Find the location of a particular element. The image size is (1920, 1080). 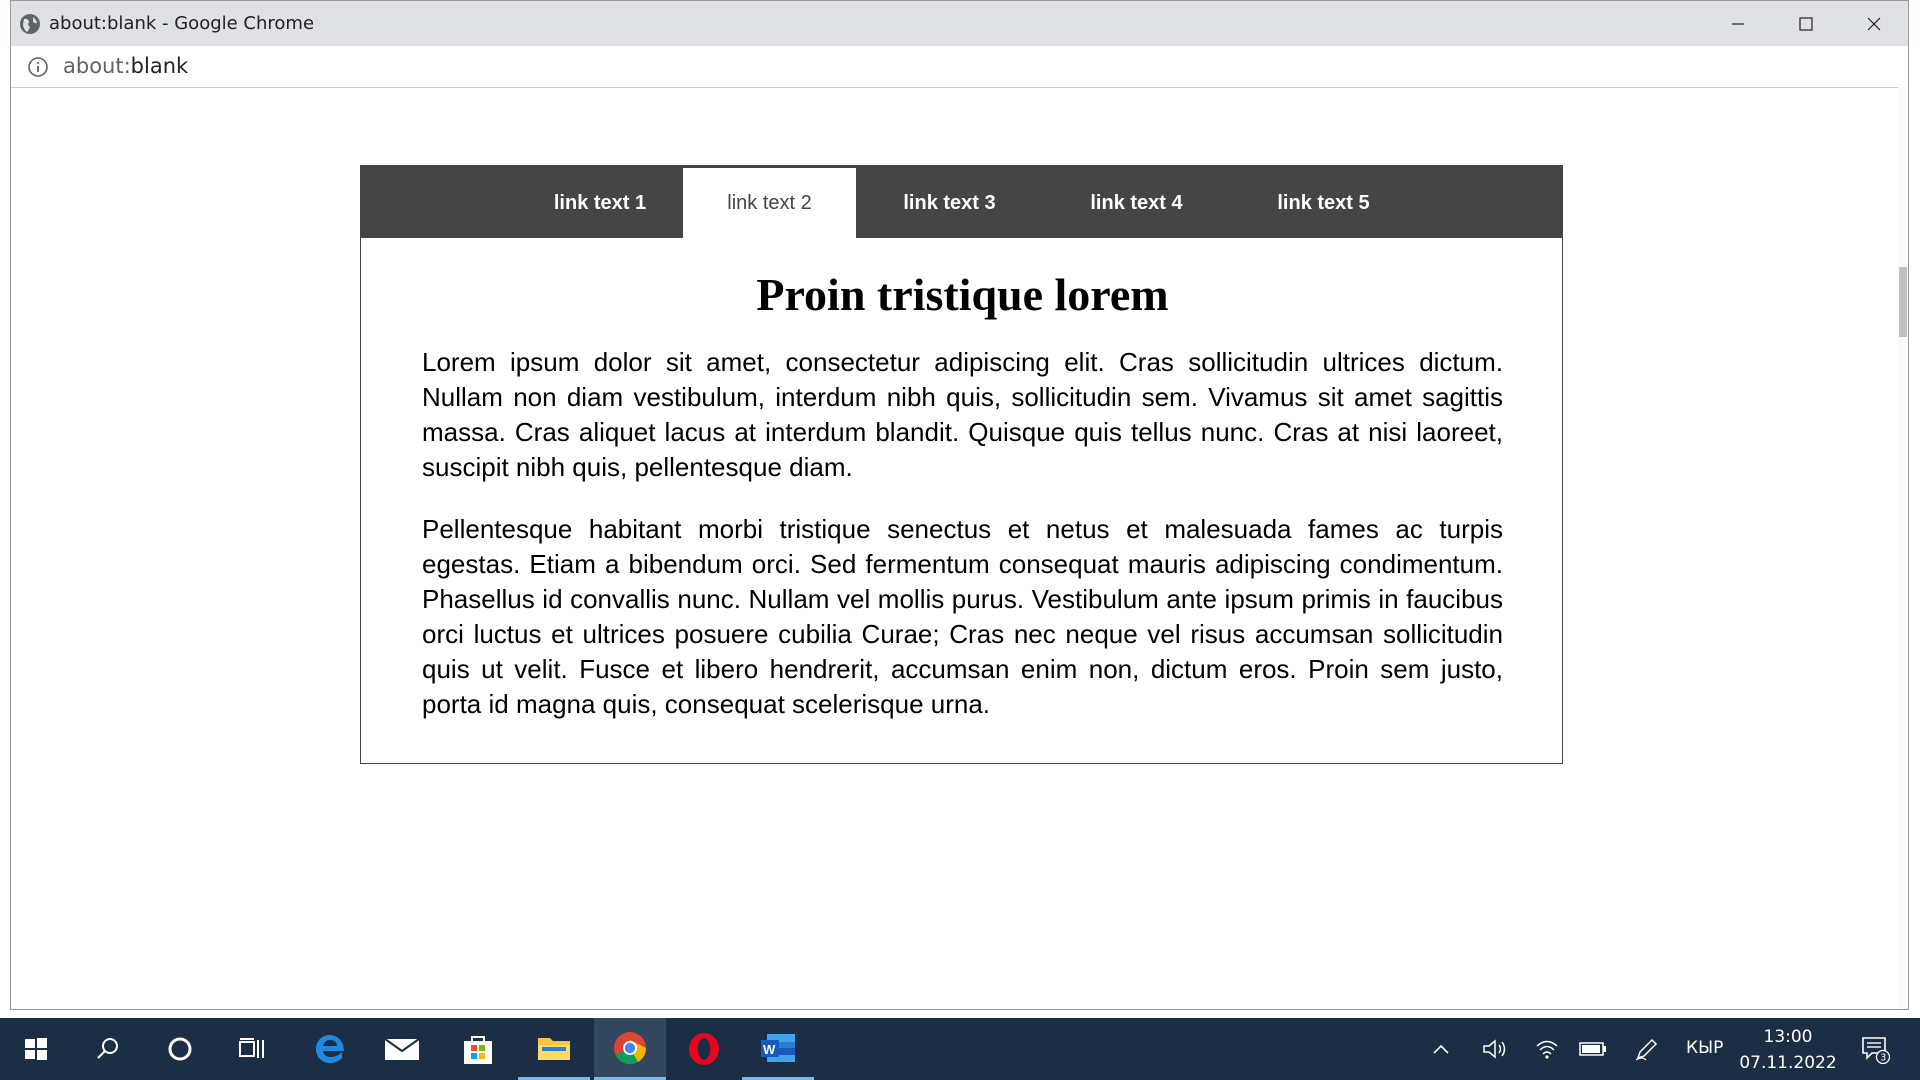

url-text: about:blank is located at coordinates (125, 66).